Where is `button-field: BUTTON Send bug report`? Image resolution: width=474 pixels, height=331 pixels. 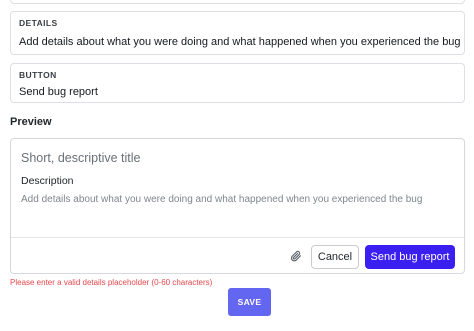
button-field: BUTTON Send bug report is located at coordinates (237, 83).